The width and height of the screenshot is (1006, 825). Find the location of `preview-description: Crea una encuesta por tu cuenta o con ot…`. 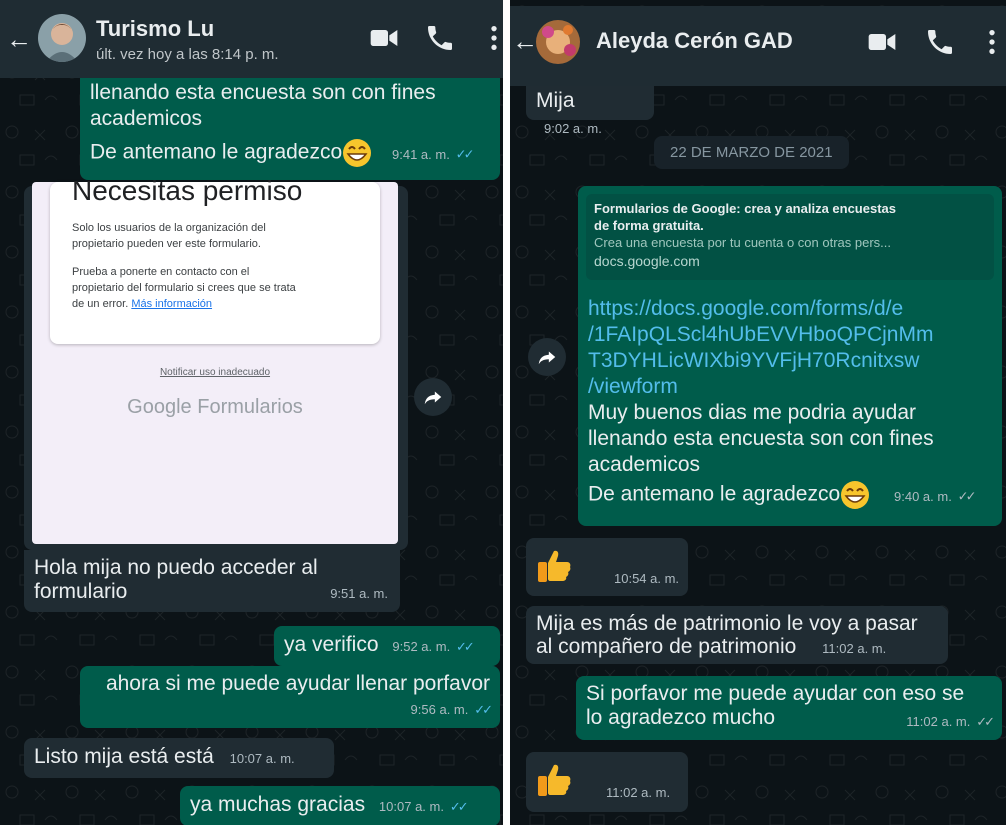

preview-description: Crea una encuesta por tu cuenta o con ot… is located at coordinates (743, 242).